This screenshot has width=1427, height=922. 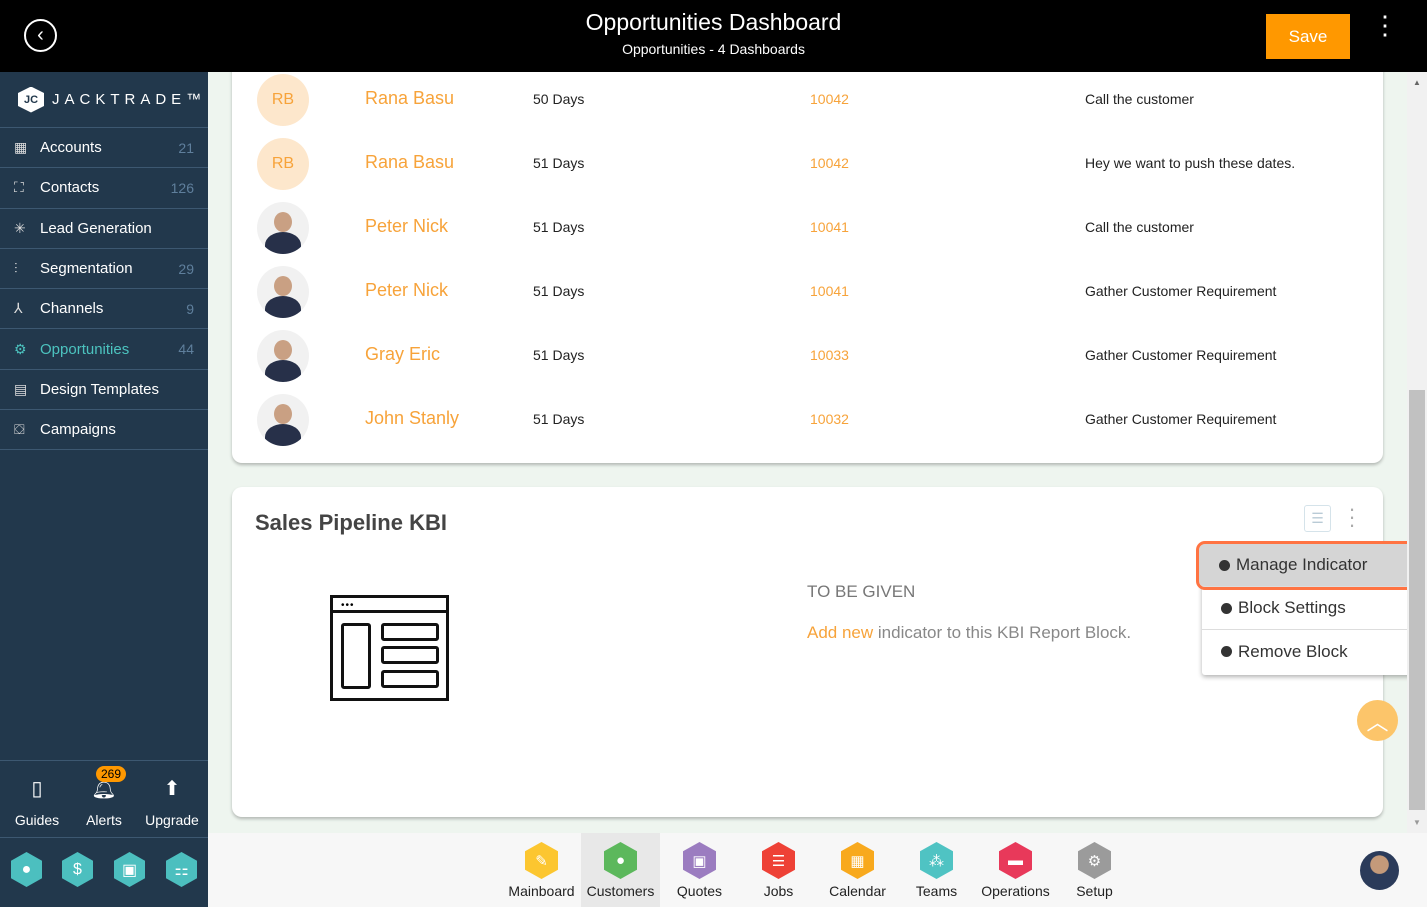 I want to click on app-customers: ● Customers, so click(x=620, y=870).